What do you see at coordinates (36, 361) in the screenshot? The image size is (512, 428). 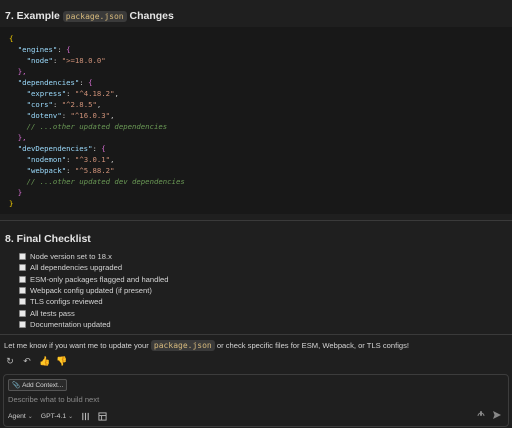 I see `message-actions: ↻ ↶ 👍 👎` at bounding box center [36, 361].